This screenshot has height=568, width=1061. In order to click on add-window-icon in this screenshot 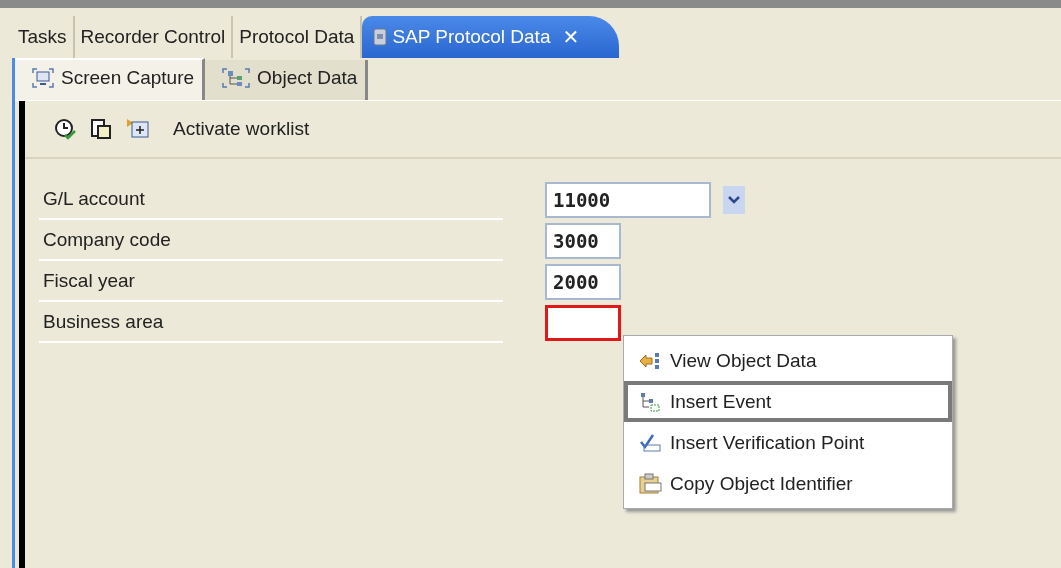, I will do `click(138, 129)`.